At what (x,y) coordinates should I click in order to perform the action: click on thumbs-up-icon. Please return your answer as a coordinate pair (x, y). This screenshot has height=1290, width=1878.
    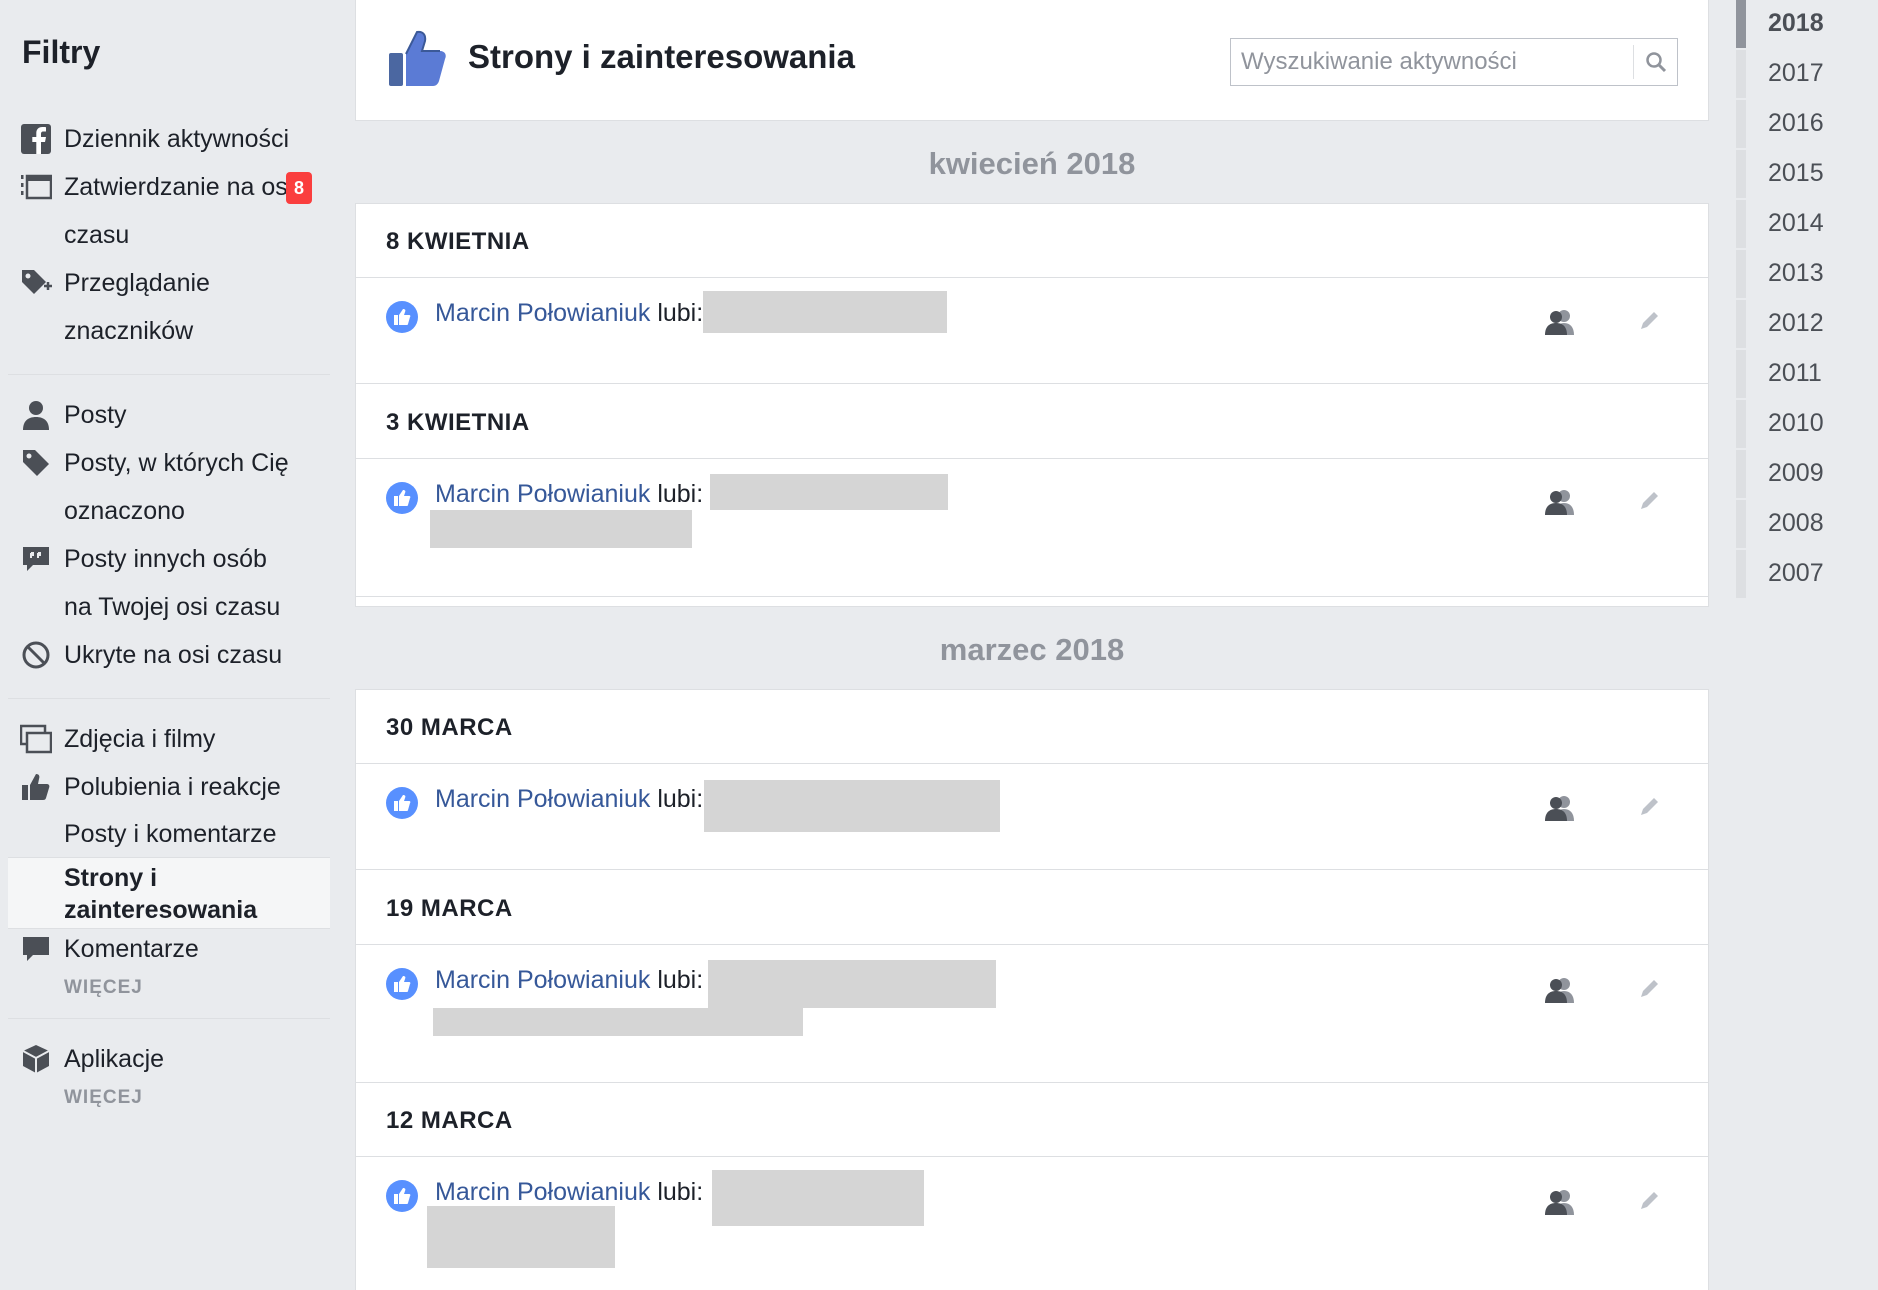
    Looking at the image, I should click on (417, 60).